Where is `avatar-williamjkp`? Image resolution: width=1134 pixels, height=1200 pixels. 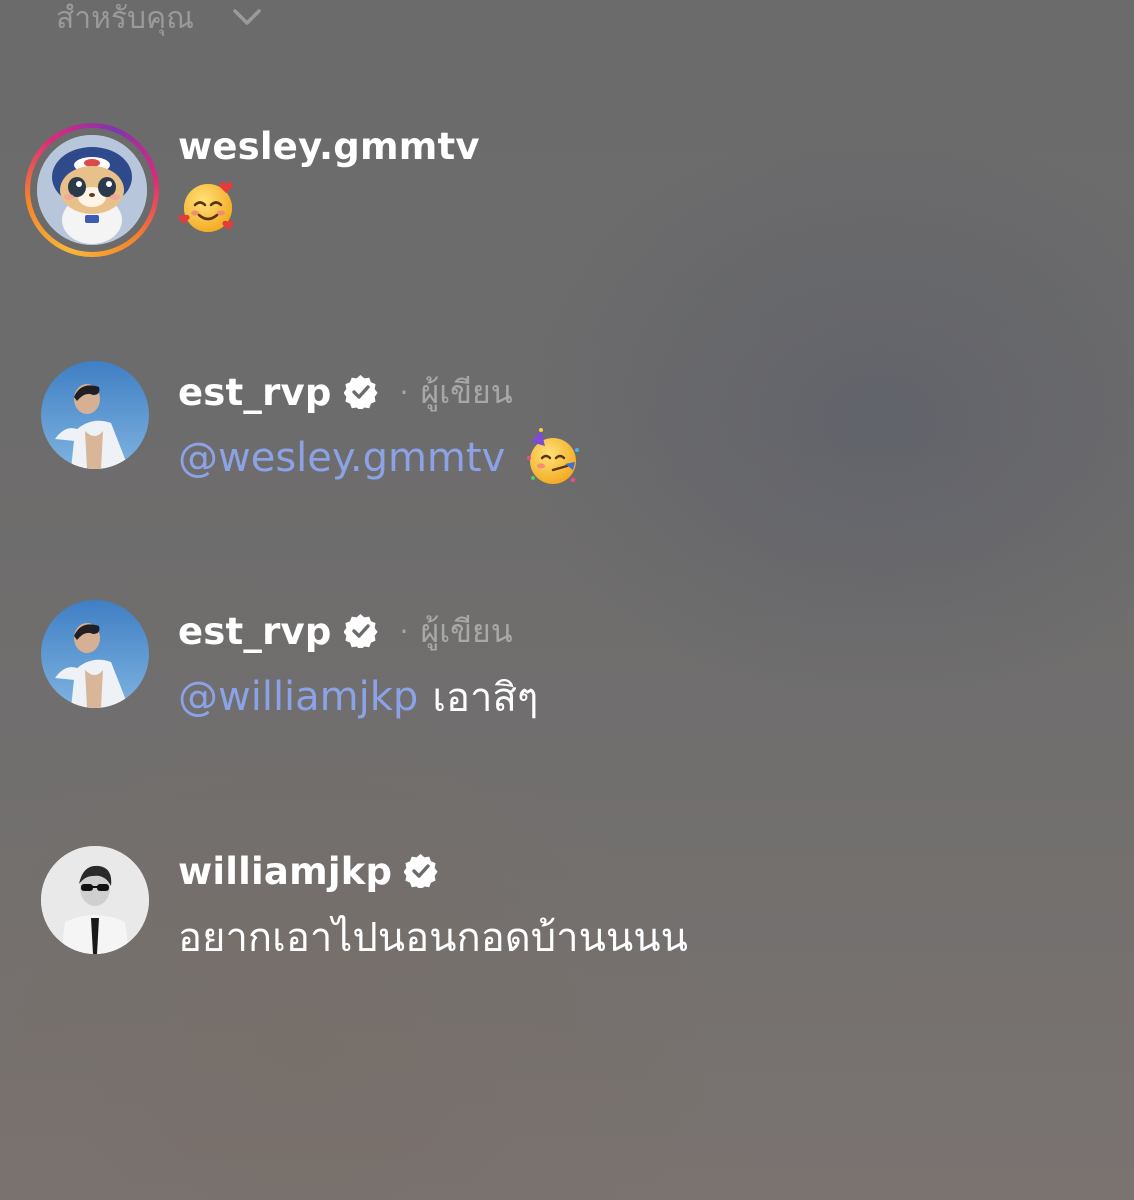 avatar-williamjkp is located at coordinates (95, 900).